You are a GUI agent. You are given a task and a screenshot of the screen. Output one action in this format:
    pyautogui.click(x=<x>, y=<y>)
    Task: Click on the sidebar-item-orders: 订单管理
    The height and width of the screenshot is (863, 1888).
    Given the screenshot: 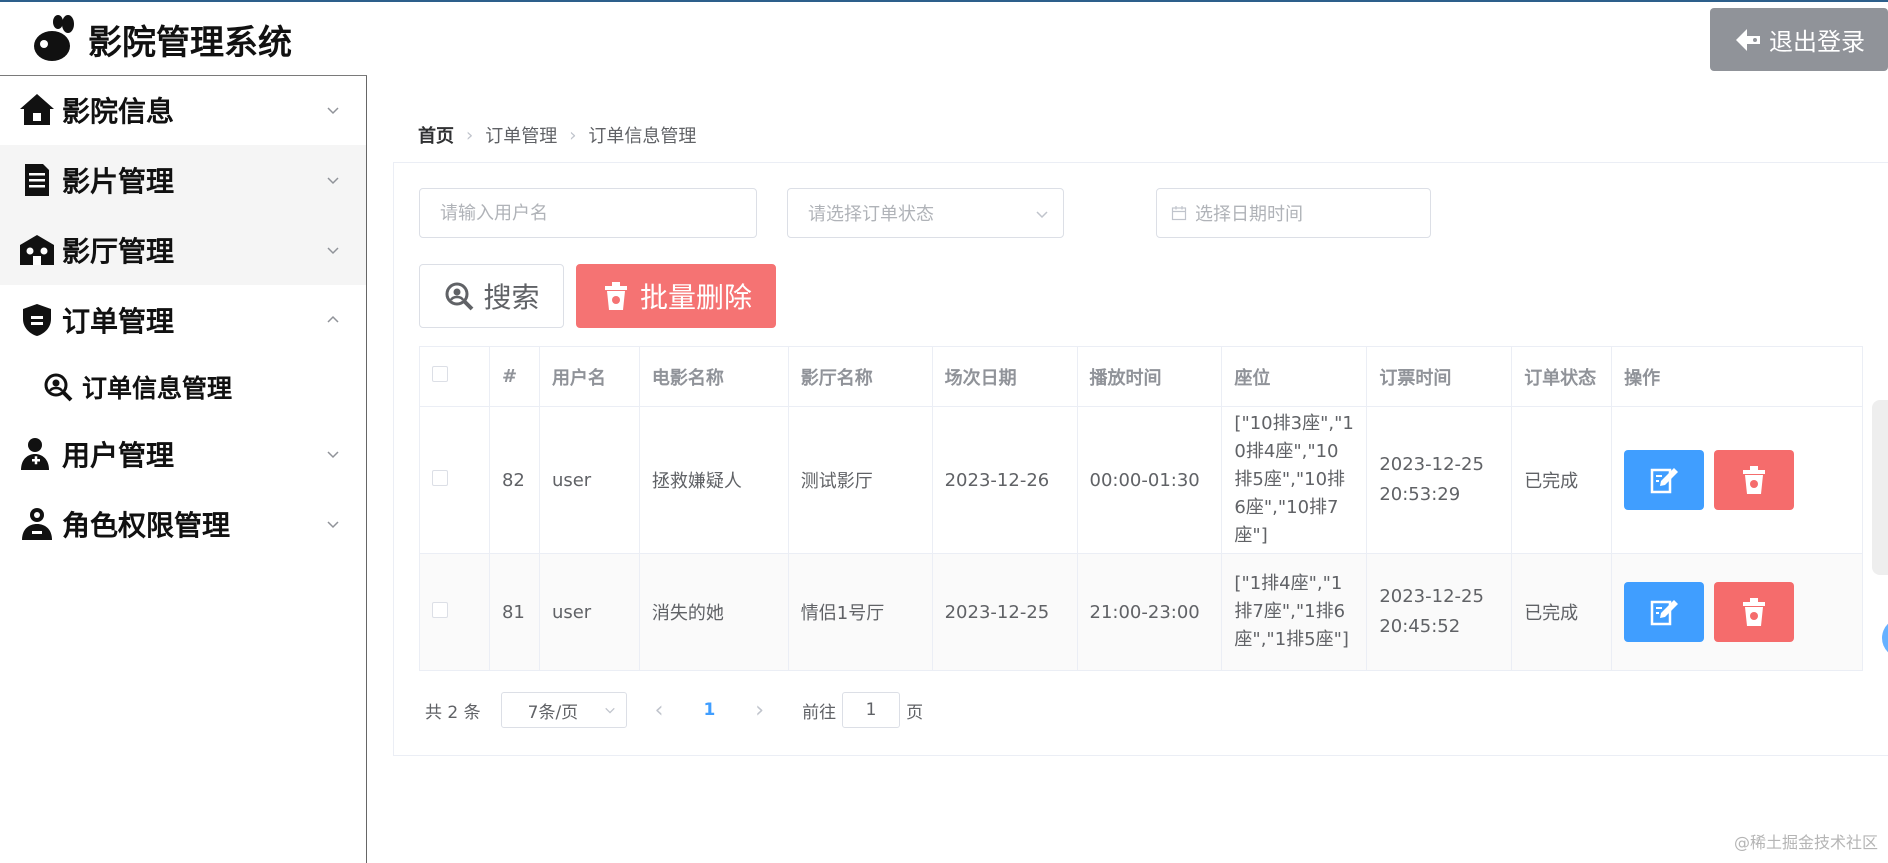 What is the action you would take?
    pyautogui.click(x=183, y=320)
    